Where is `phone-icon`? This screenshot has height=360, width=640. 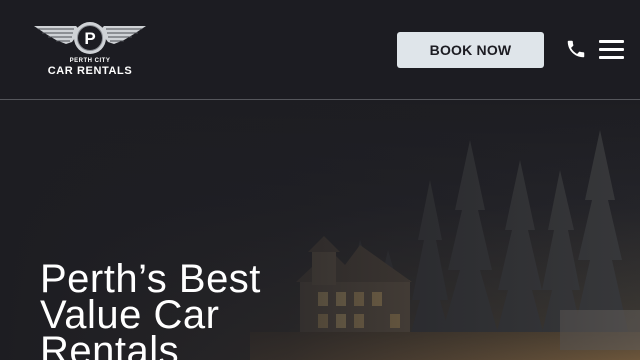 phone-icon is located at coordinates (576, 49).